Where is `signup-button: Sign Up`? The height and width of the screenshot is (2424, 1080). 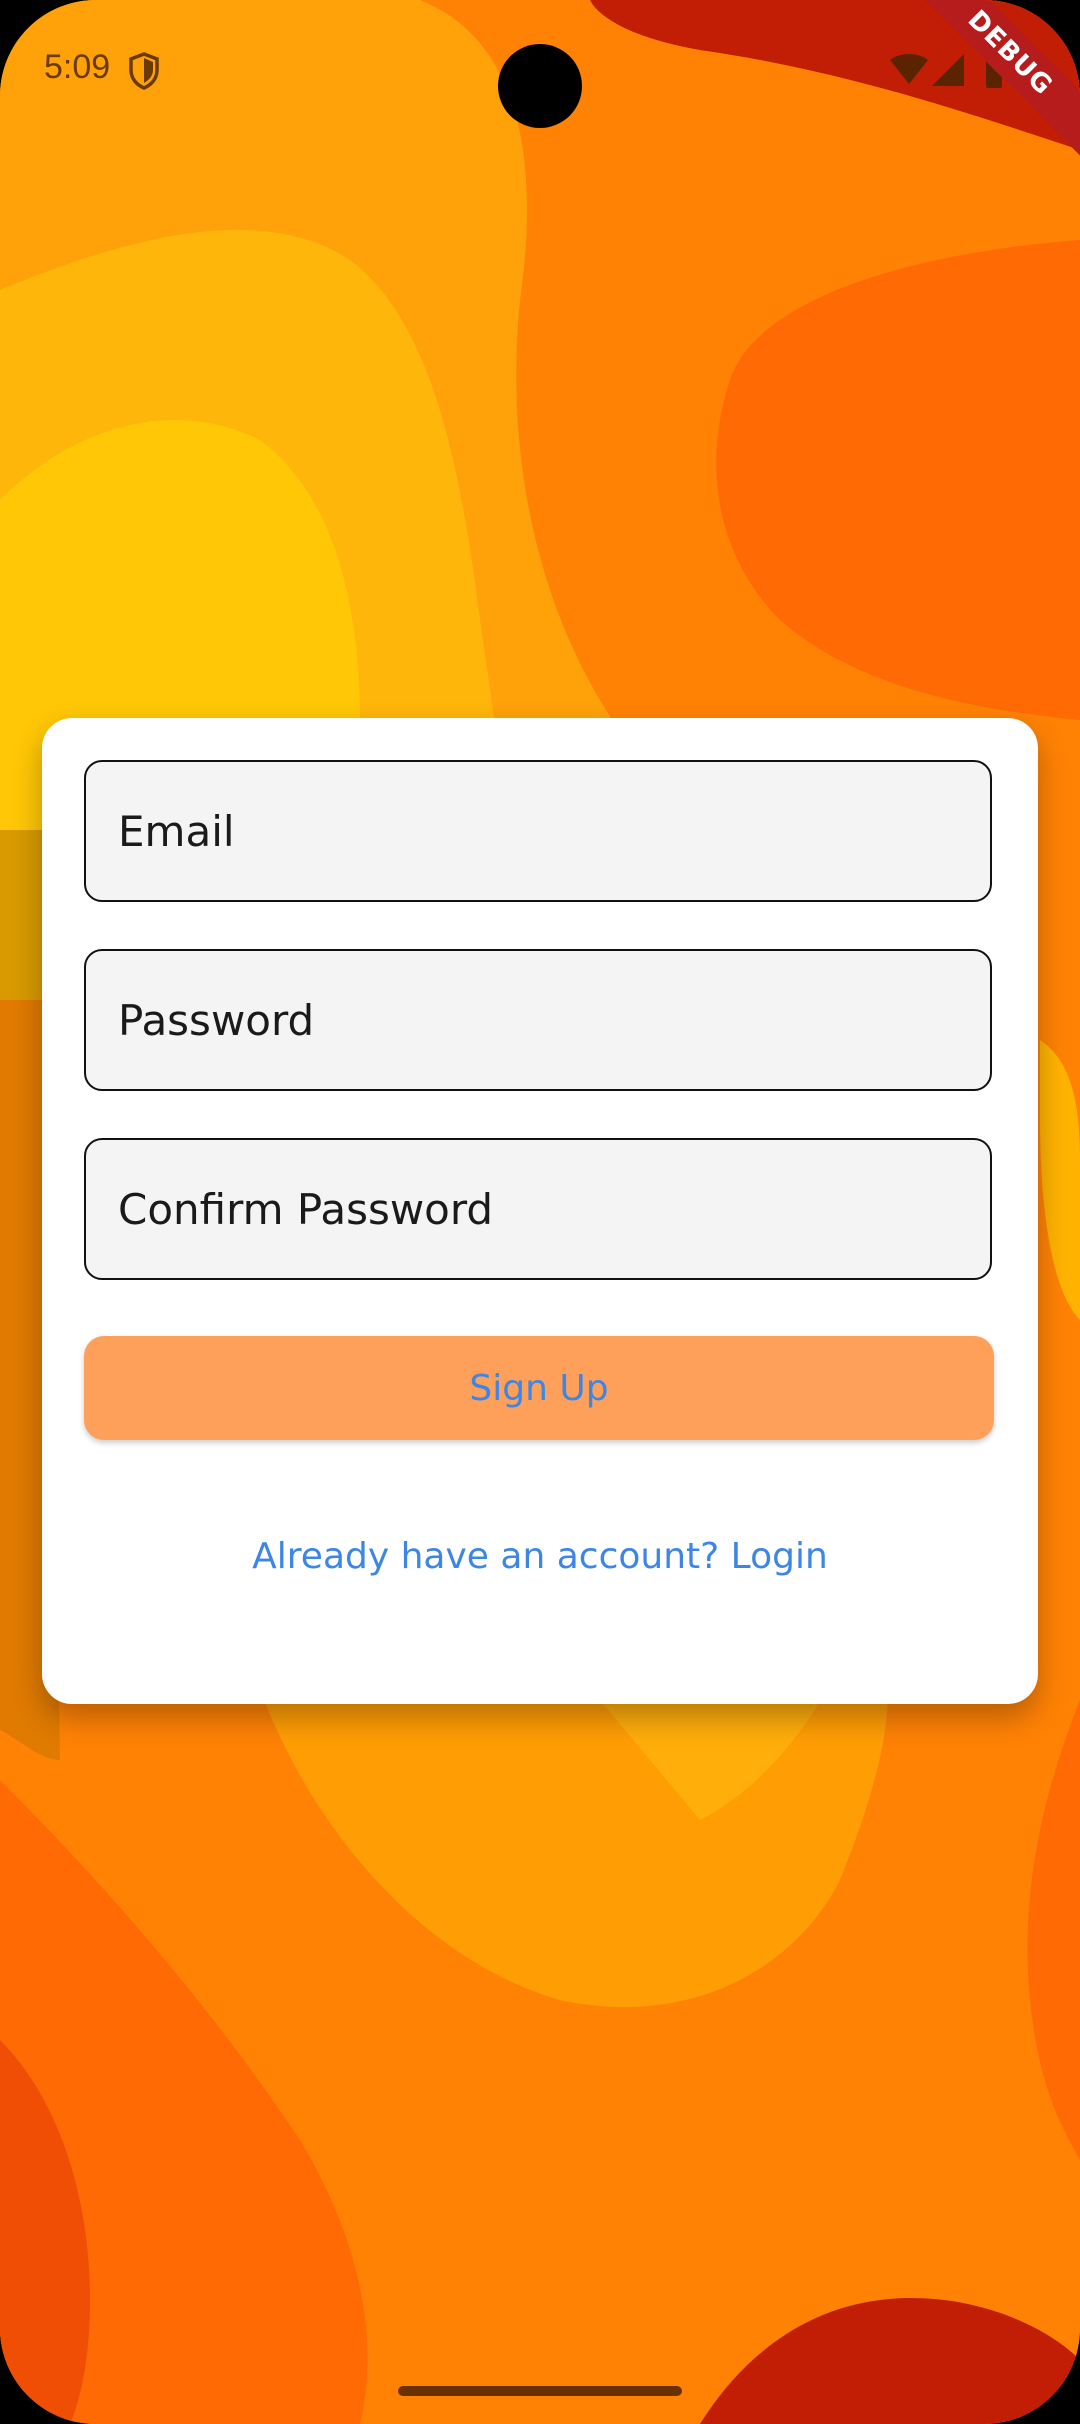
signup-button: Sign Up is located at coordinates (539, 1388).